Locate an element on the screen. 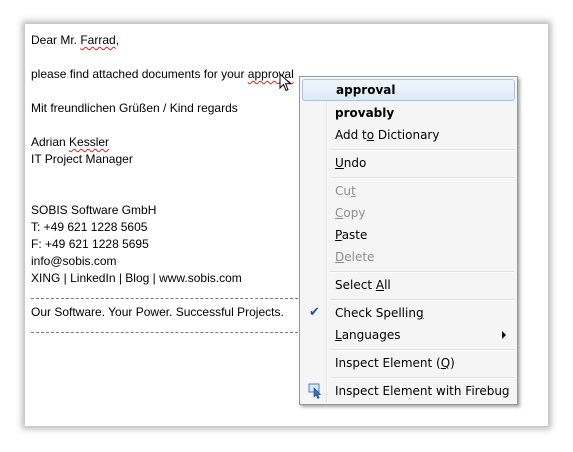  greeting-comma: , is located at coordinates (117, 40).